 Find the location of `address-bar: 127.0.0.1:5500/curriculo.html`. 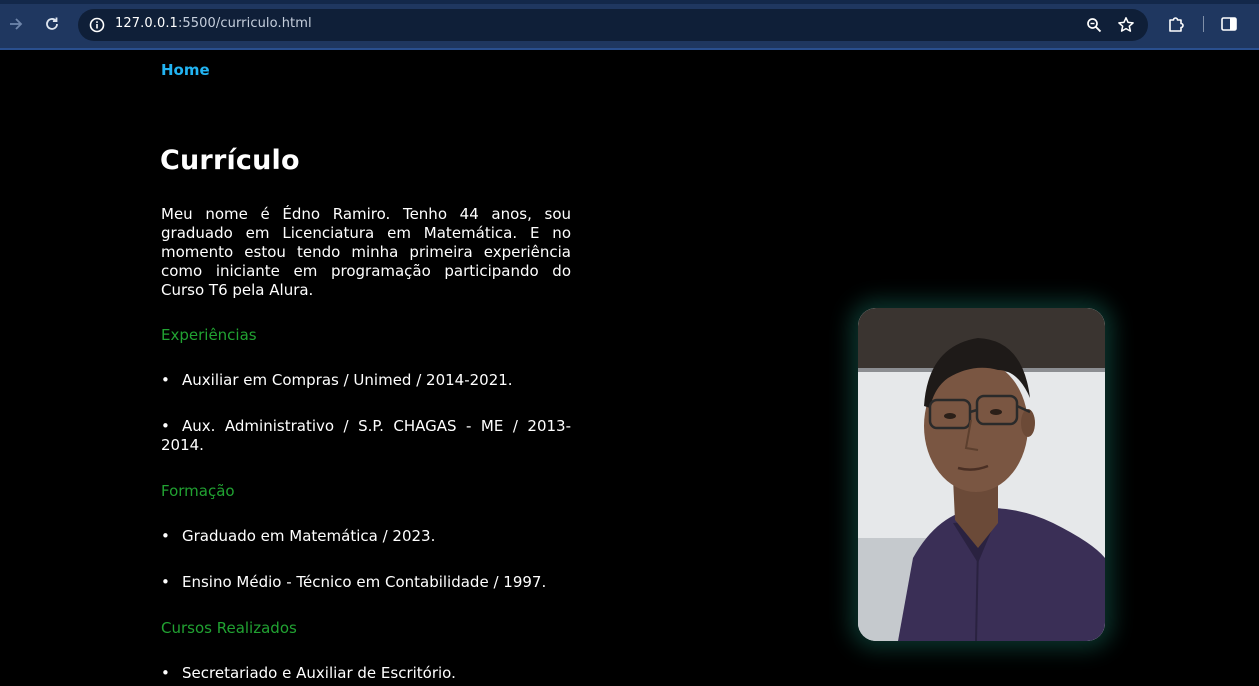

address-bar: 127.0.0.1:5500/curriculo.html is located at coordinates (613, 25).